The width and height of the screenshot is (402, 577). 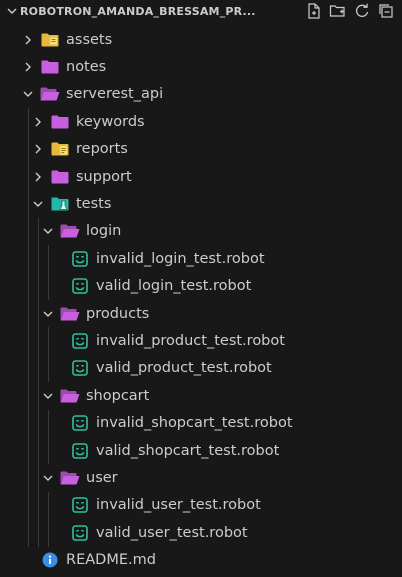 What do you see at coordinates (86, 67) in the screenshot?
I see `tree-item-label: notes` at bounding box center [86, 67].